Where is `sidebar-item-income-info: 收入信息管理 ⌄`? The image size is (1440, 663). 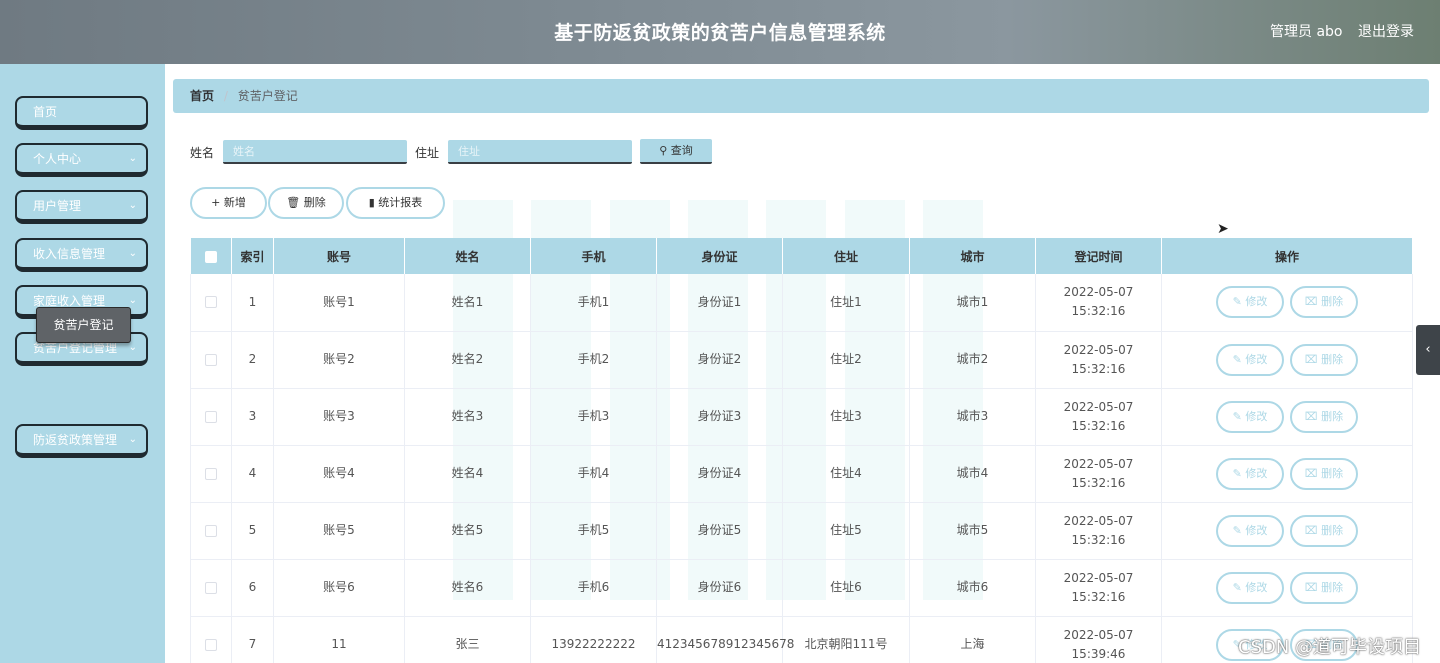
sidebar-item-income-info: 收入信息管理 ⌄ is located at coordinates (81, 255).